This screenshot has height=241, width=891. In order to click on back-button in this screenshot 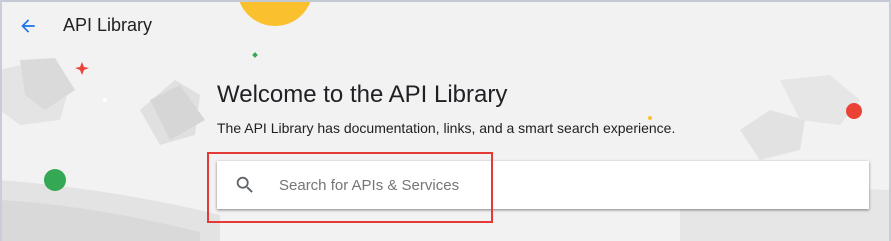, I will do `click(28, 26)`.